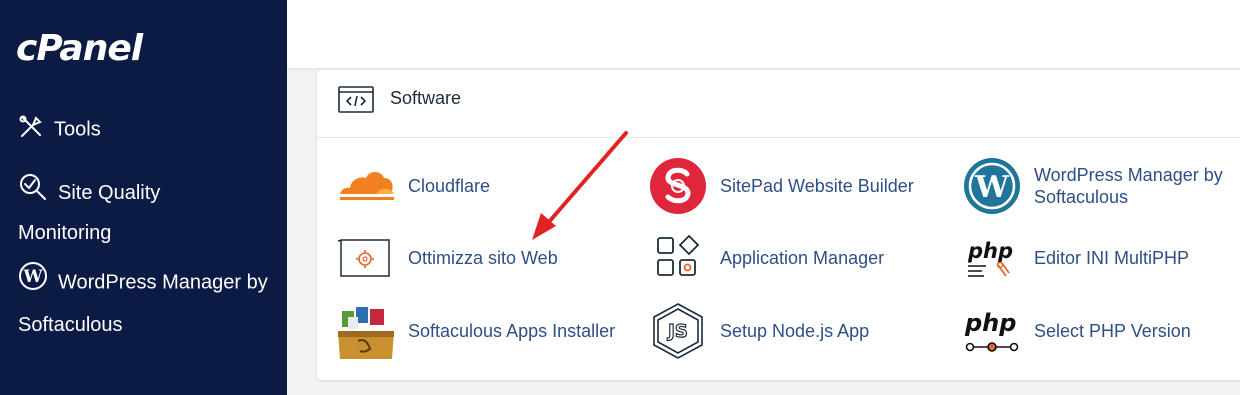 The width and height of the screenshot is (1240, 395). I want to click on nodejs-icon: JS, so click(678, 331).